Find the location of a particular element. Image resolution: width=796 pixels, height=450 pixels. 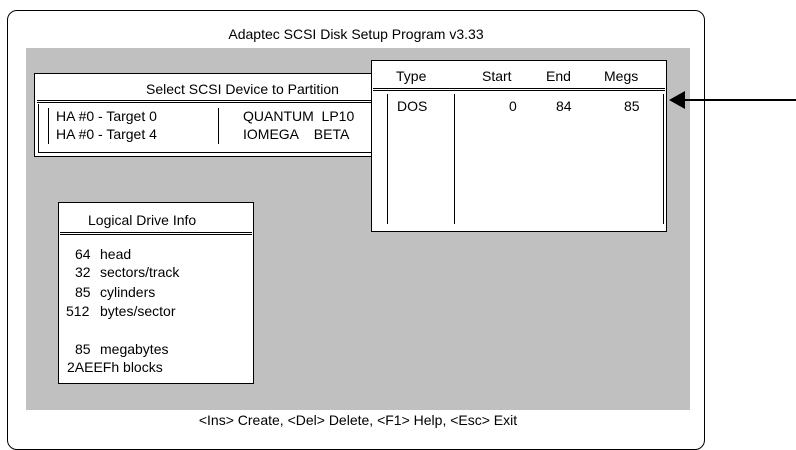

partition-left-rule is located at coordinates (387, 159).